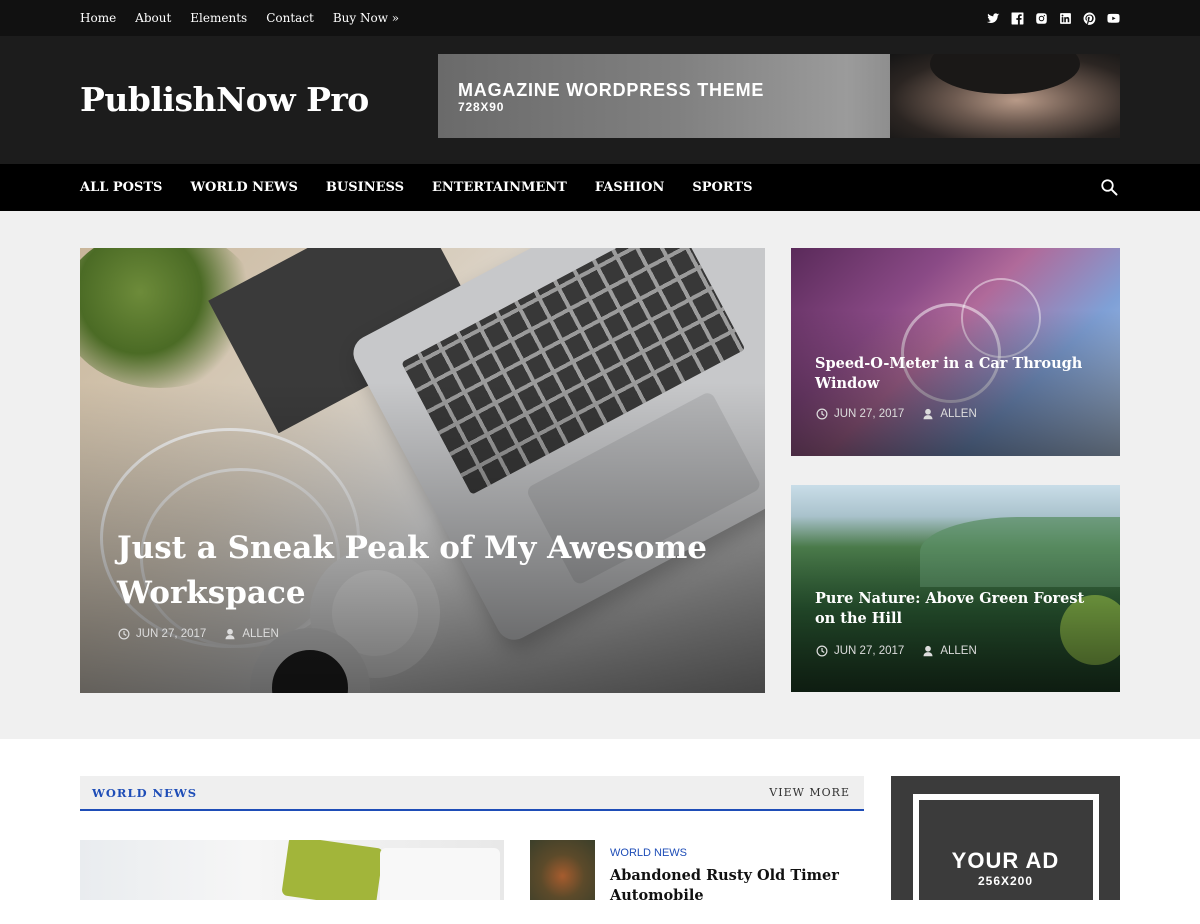 This screenshot has height=924, width=1200. What do you see at coordinates (809, 792) in the screenshot?
I see `view-more-link: VIEW MORE` at bounding box center [809, 792].